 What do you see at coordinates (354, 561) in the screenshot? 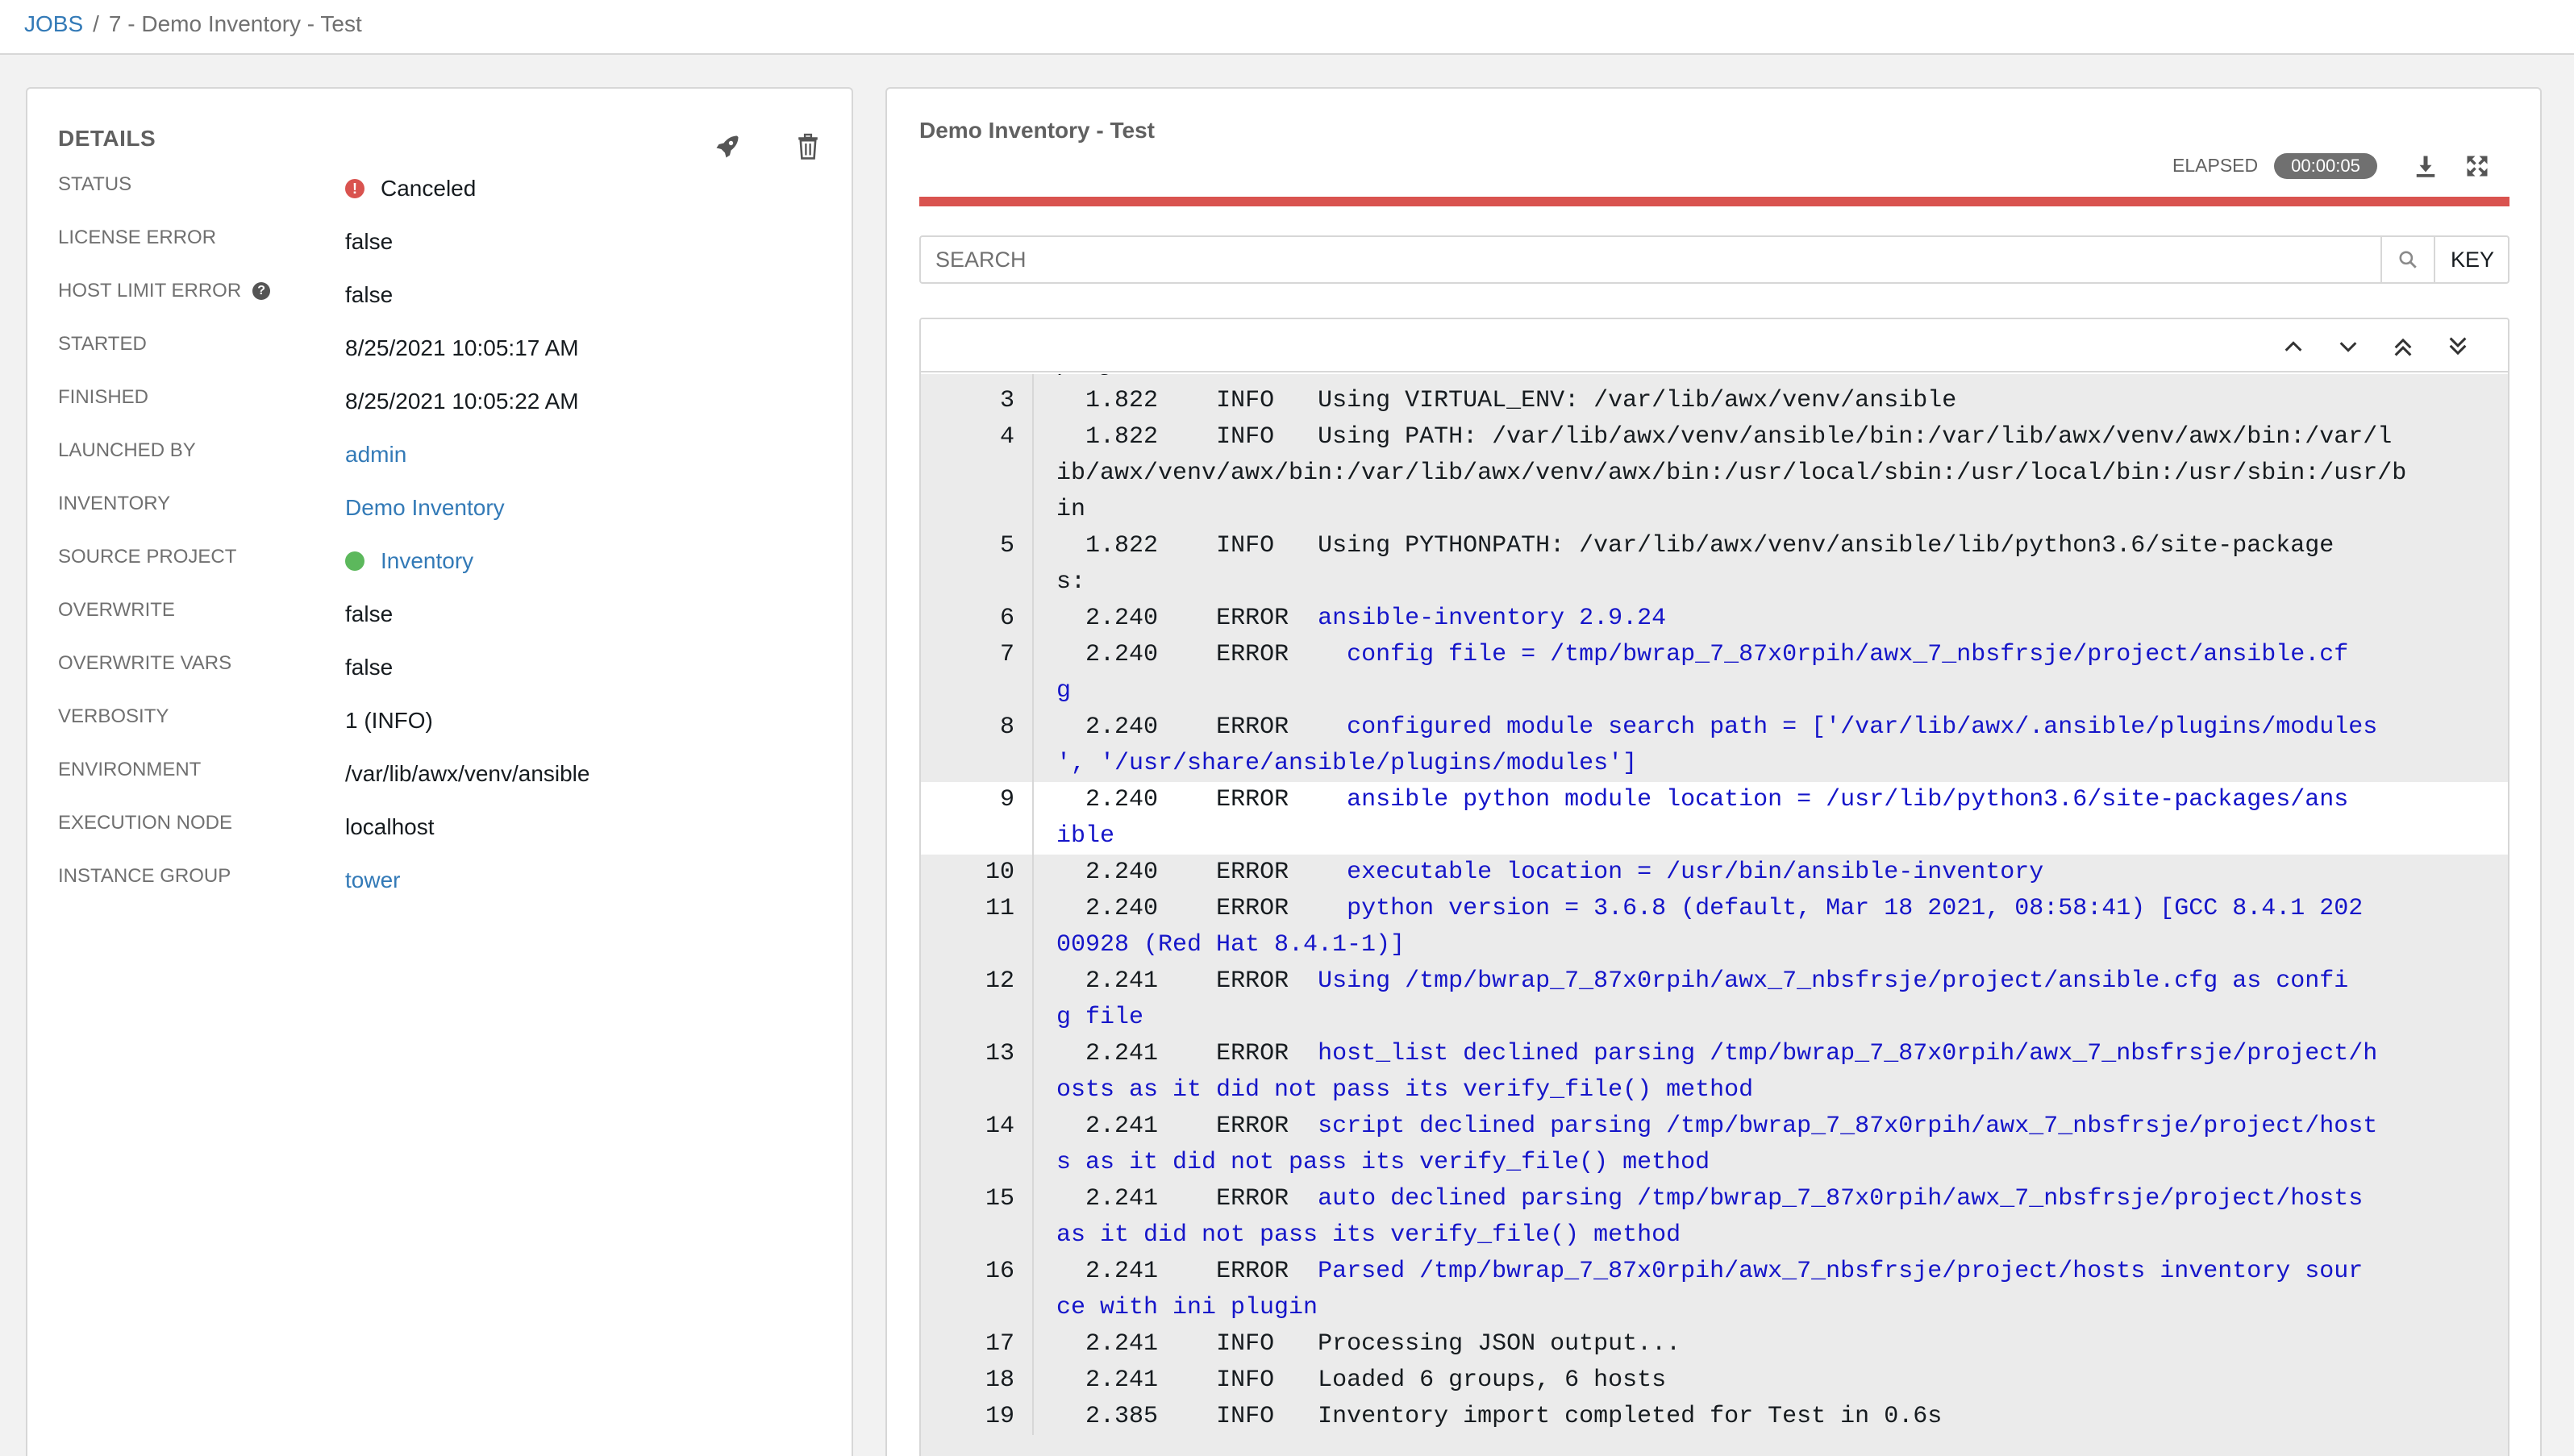
I see `success-status-icon` at bounding box center [354, 561].